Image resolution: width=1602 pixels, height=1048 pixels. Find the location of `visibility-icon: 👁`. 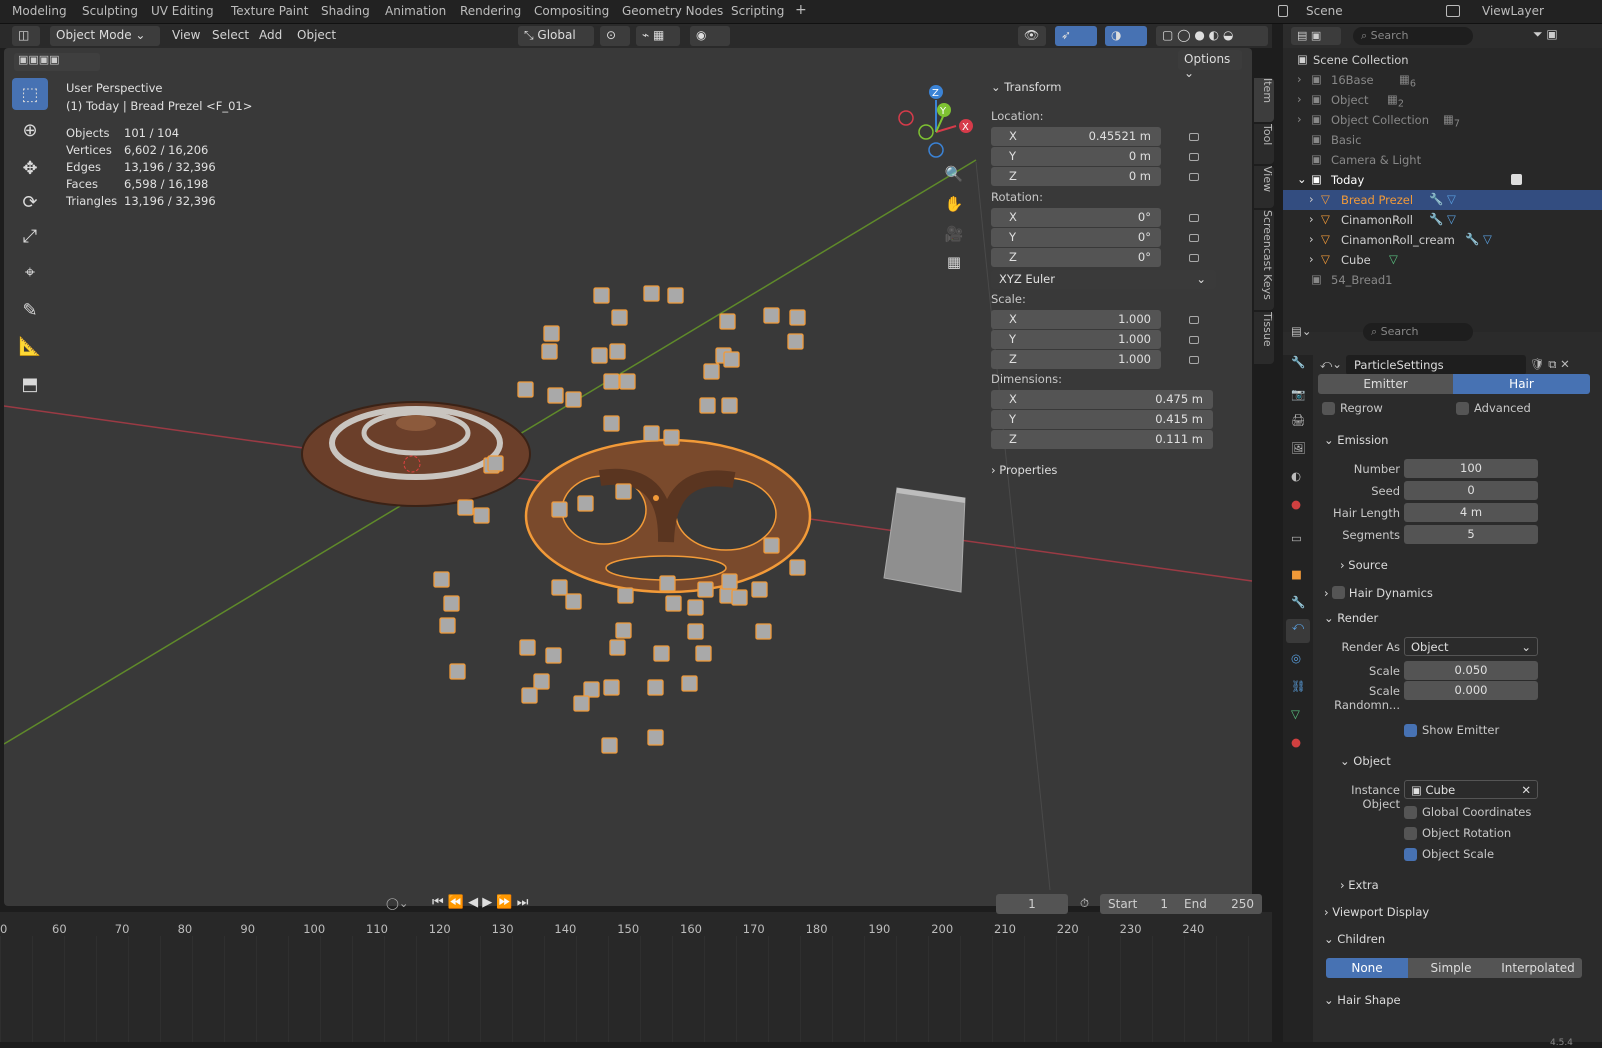

visibility-icon: 👁 is located at coordinates (1032, 36).